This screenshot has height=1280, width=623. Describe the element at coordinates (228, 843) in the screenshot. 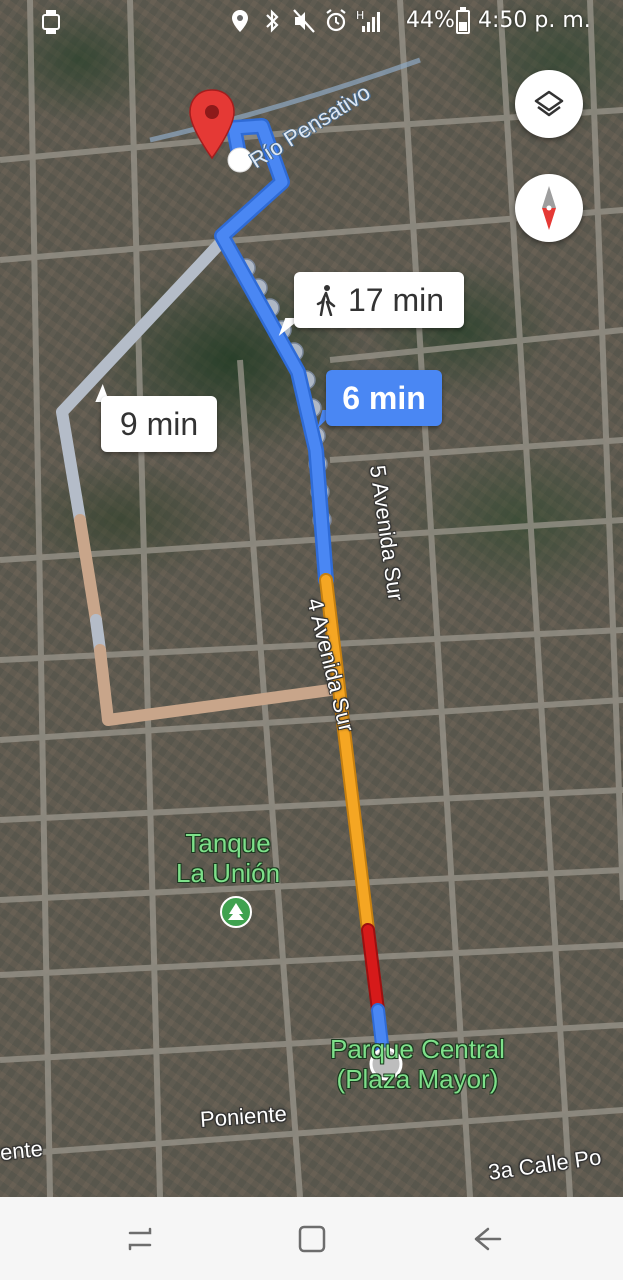

I see `poi-label-tanque-line1: Tanque` at that location.